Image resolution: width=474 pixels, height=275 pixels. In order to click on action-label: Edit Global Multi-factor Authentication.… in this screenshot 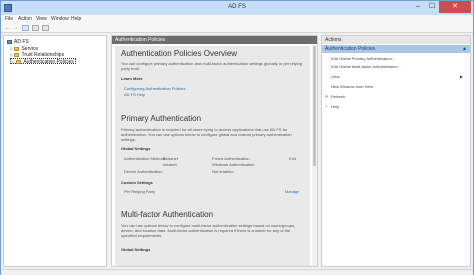, I will do `click(366, 66)`.